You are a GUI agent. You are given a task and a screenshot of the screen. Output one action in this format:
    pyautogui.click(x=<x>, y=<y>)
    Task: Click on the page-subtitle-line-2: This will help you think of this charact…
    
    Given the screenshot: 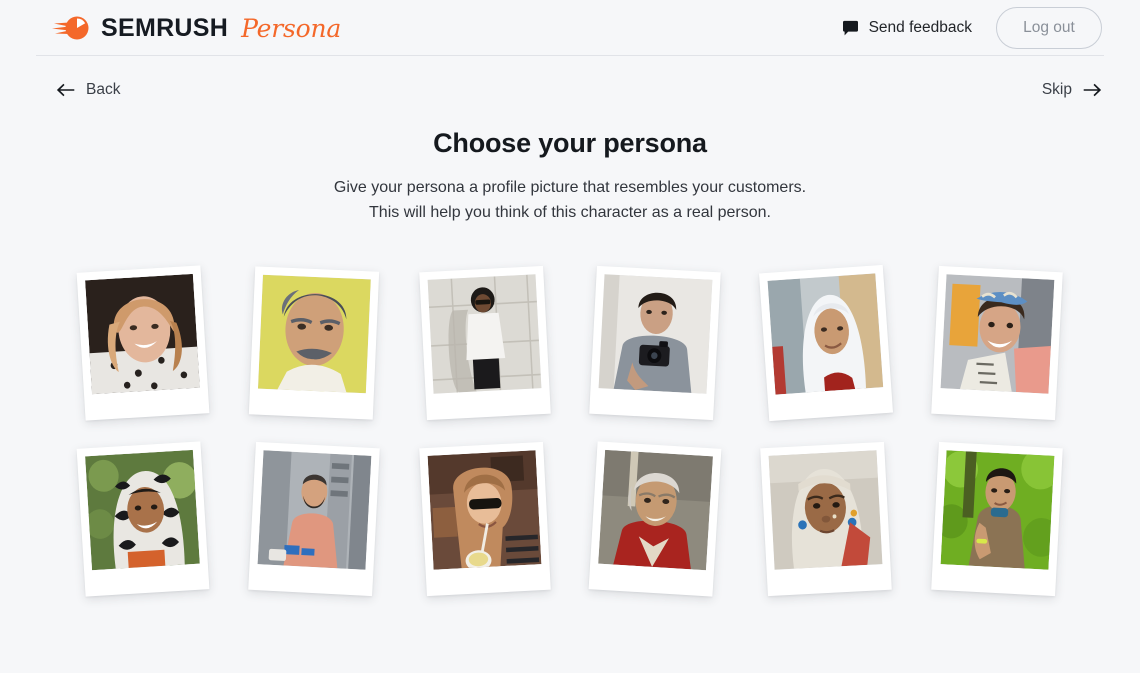 What is the action you would take?
    pyautogui.click(x=570, y=212)
    